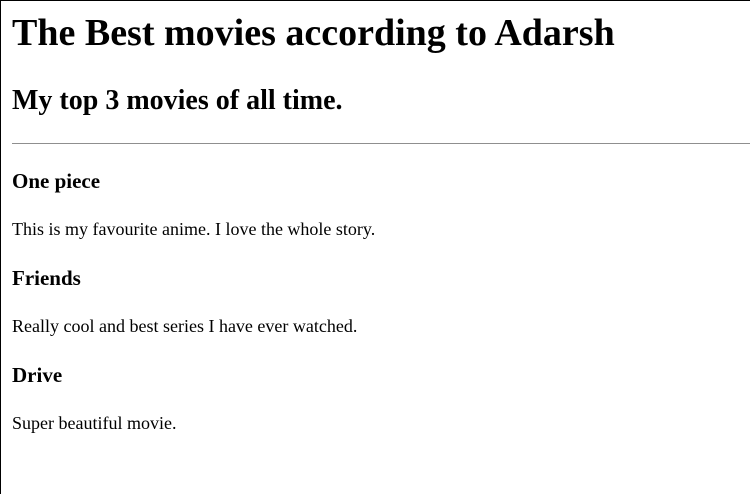 This screenshot has height=494, width=750. What do you see at coordinates (177, 100) in the screenshot?
I see `page-subtitle: My top 3 movies of all time.` at bounding box center [177, 100].